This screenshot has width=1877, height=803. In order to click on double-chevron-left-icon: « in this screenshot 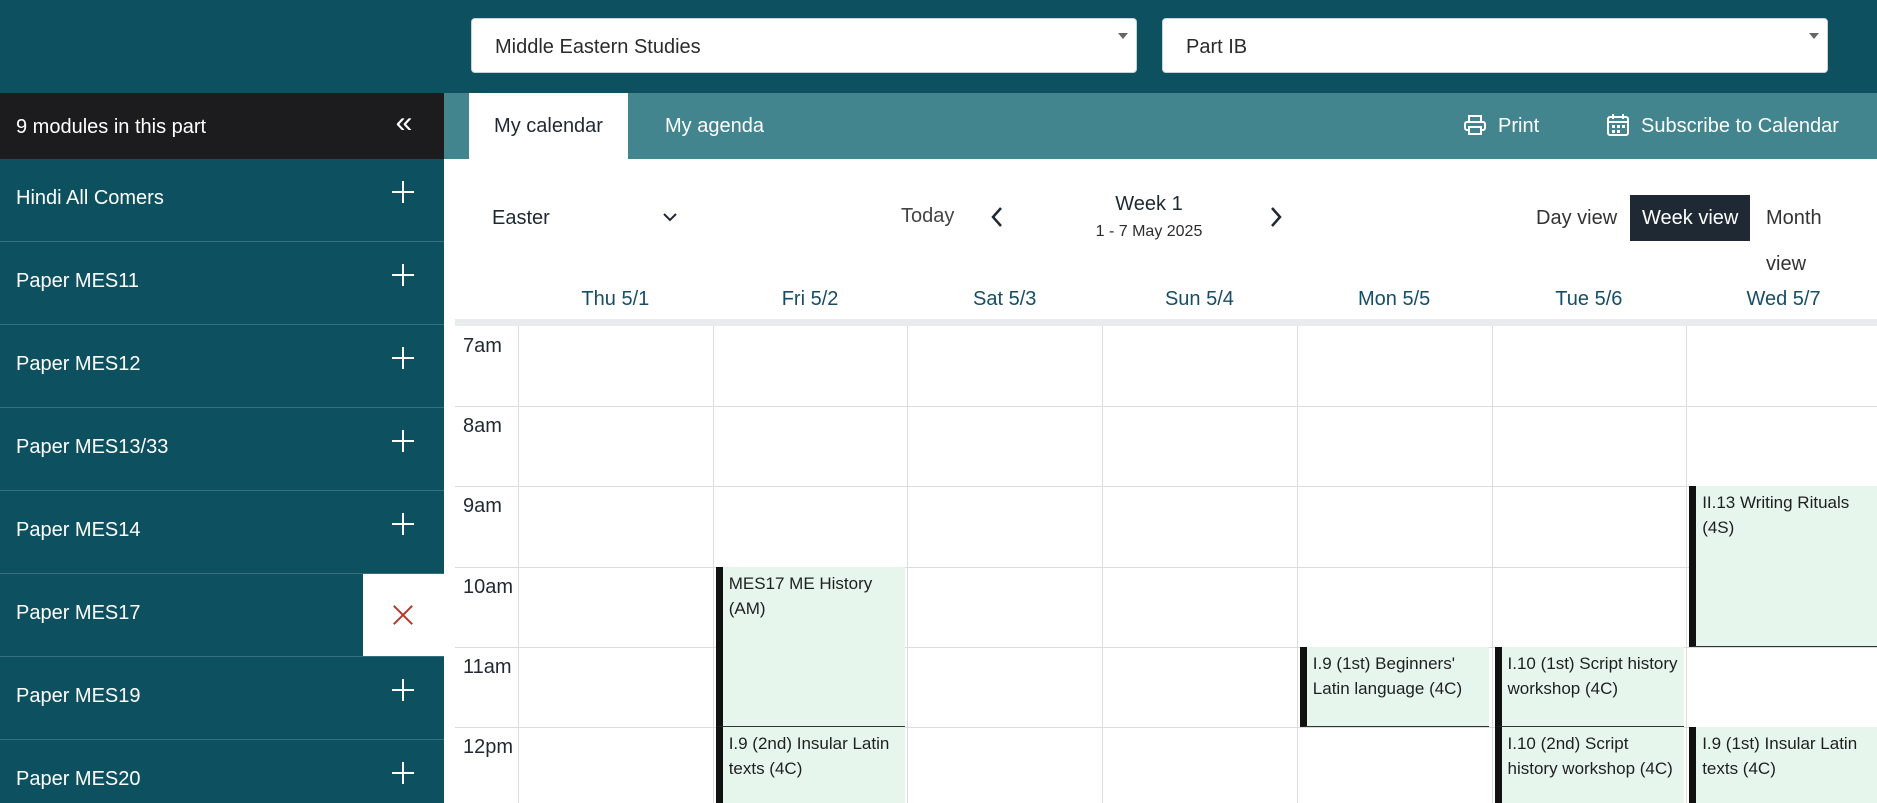, I will do `click(404, 123)`.